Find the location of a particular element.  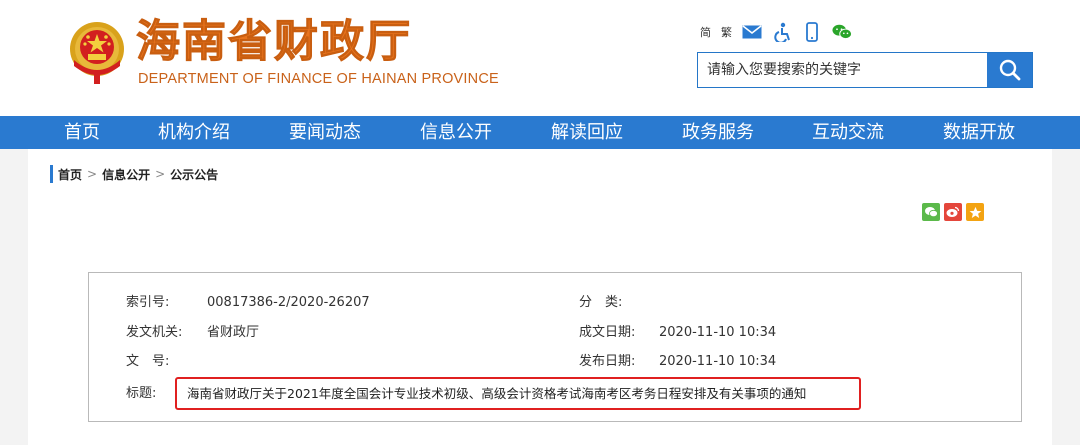

search-button is located at coordinates (1009, 70).